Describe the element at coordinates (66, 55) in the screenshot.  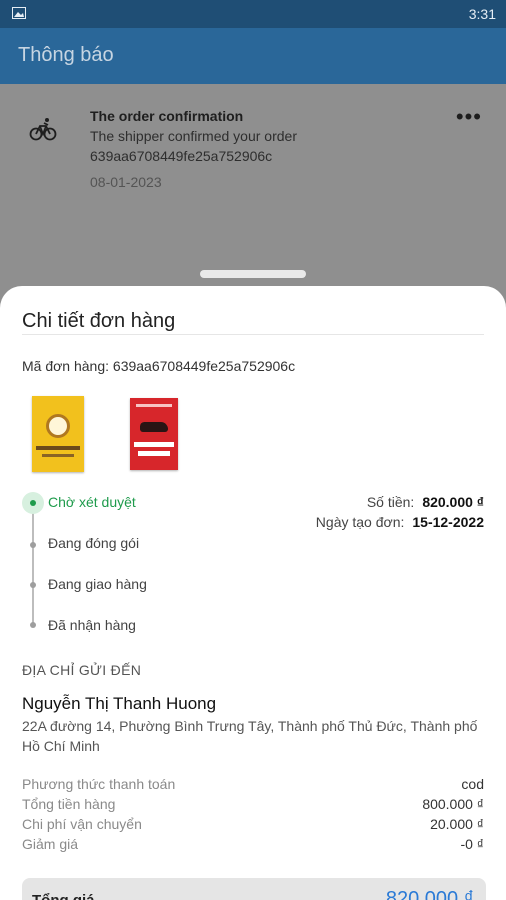
I see `page-title: Thông báo` at that location.